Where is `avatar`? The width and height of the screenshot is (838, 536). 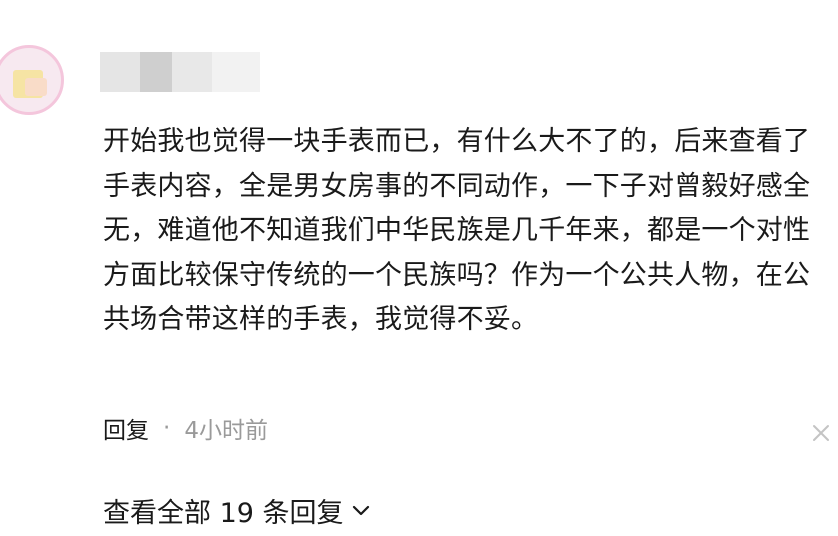
avatar is located at coordinates (32, 80).